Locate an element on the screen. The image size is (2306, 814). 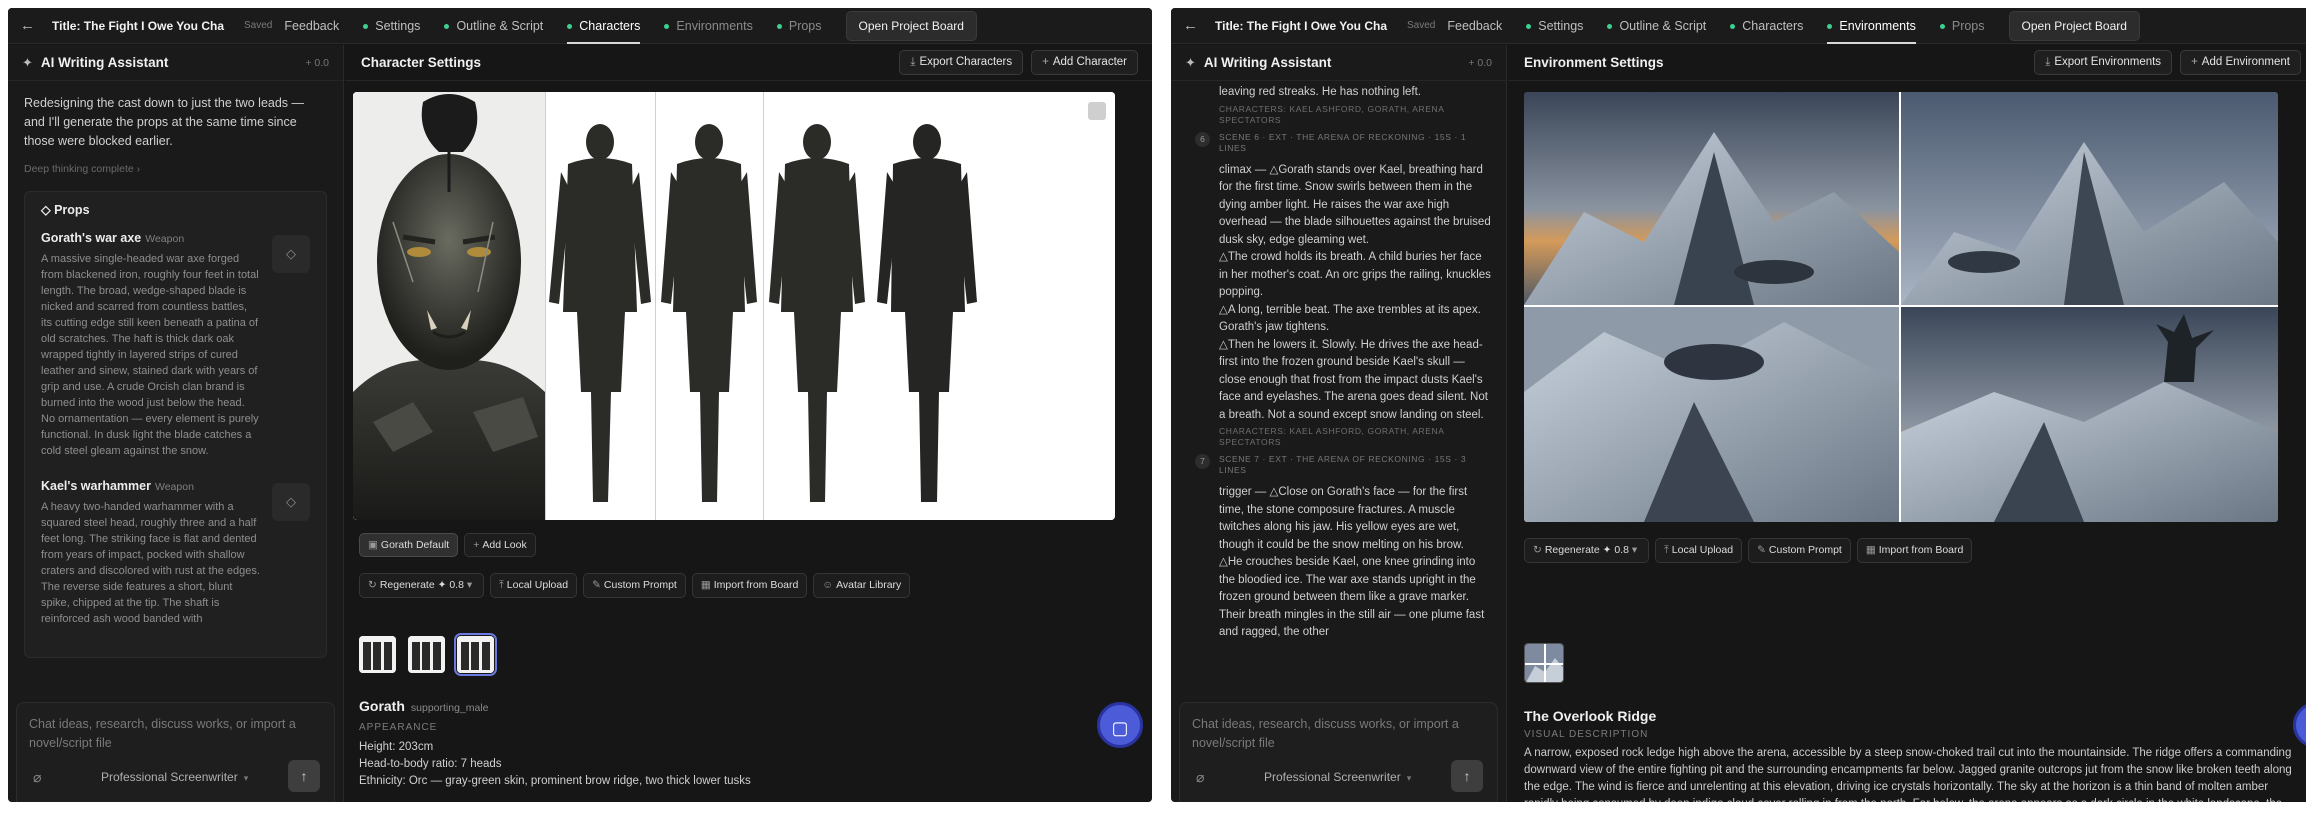
project-title: Title: The Fight I Owe You Cha is located at coordinates (1301, 25).